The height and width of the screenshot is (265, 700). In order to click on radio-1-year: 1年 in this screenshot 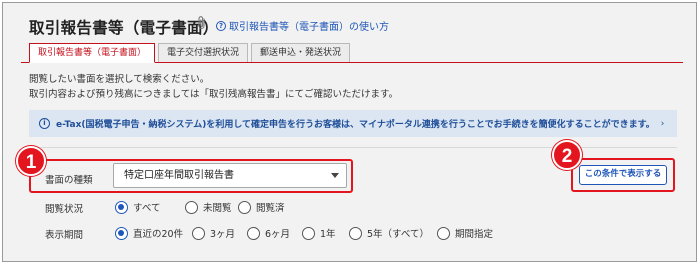, I will do `click(325, 233)`.